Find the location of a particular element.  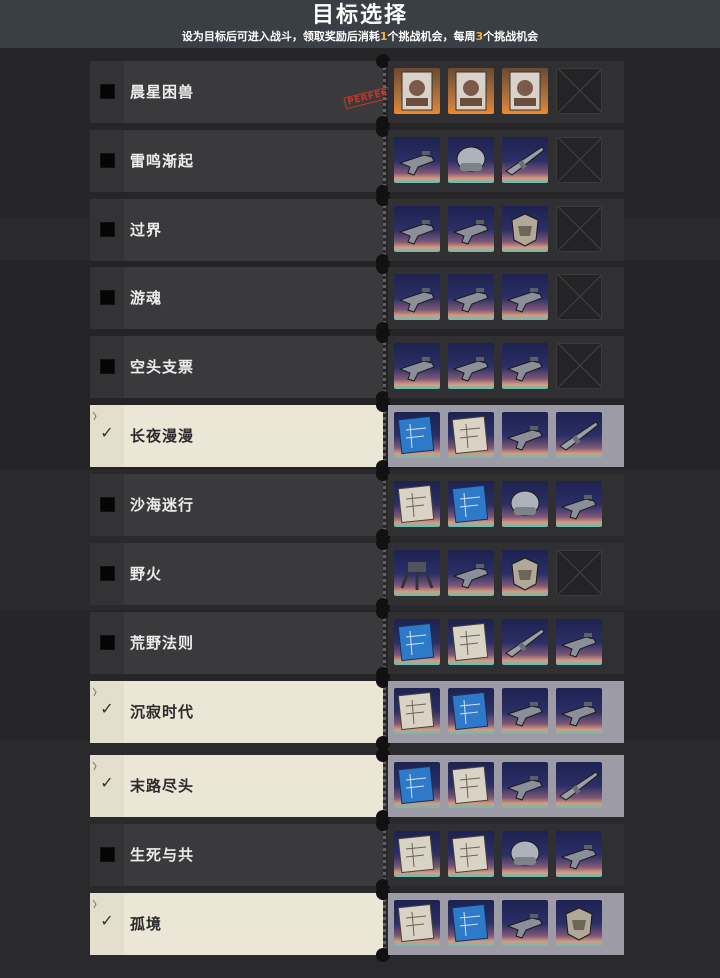

target-row: 晨星困兽 PERFECT is located at coordinates (357, 92).